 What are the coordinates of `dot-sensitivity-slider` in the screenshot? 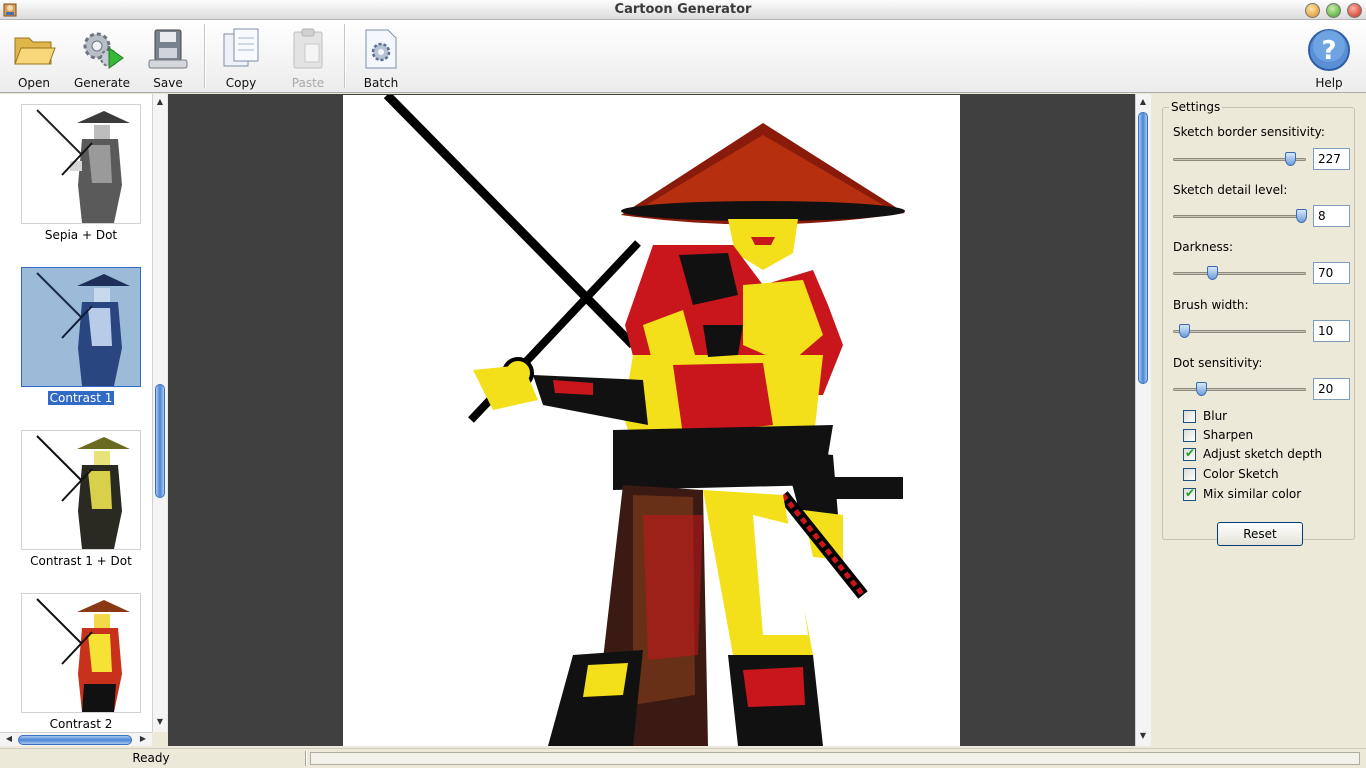 It's located at (1239, 389).